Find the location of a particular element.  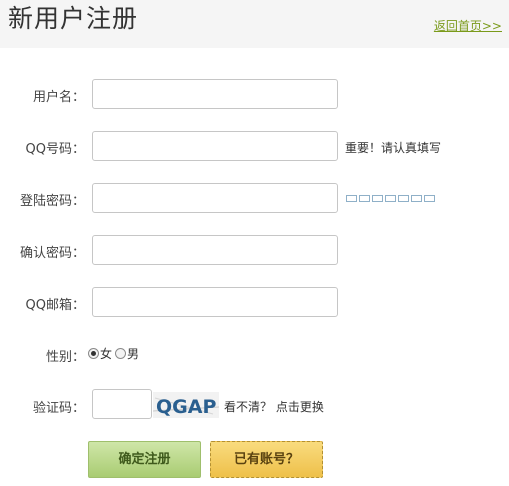

password-strength-meter is located at coordinates (390, 198).